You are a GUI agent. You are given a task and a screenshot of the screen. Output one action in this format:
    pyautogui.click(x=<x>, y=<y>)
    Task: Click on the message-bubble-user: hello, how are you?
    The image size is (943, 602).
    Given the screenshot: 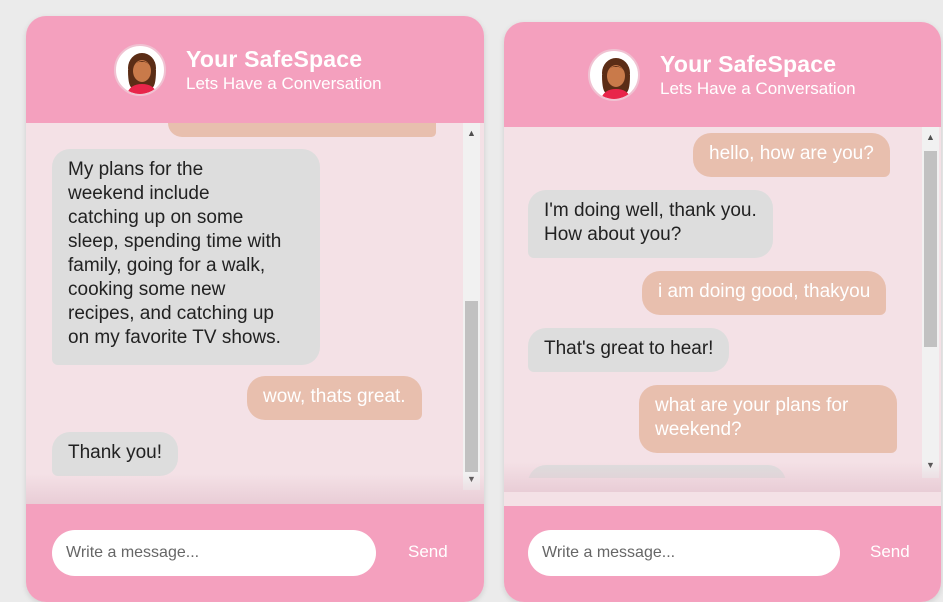 What is the action you would take?
    pyautogui.click(x=791, y=155)
    